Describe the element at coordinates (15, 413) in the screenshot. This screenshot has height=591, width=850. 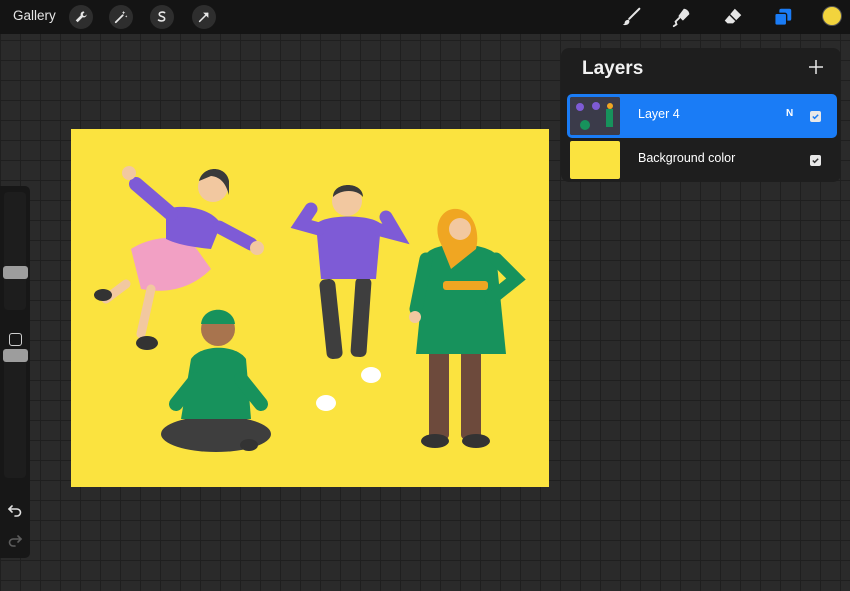
I see `opacity-slider` at that location.